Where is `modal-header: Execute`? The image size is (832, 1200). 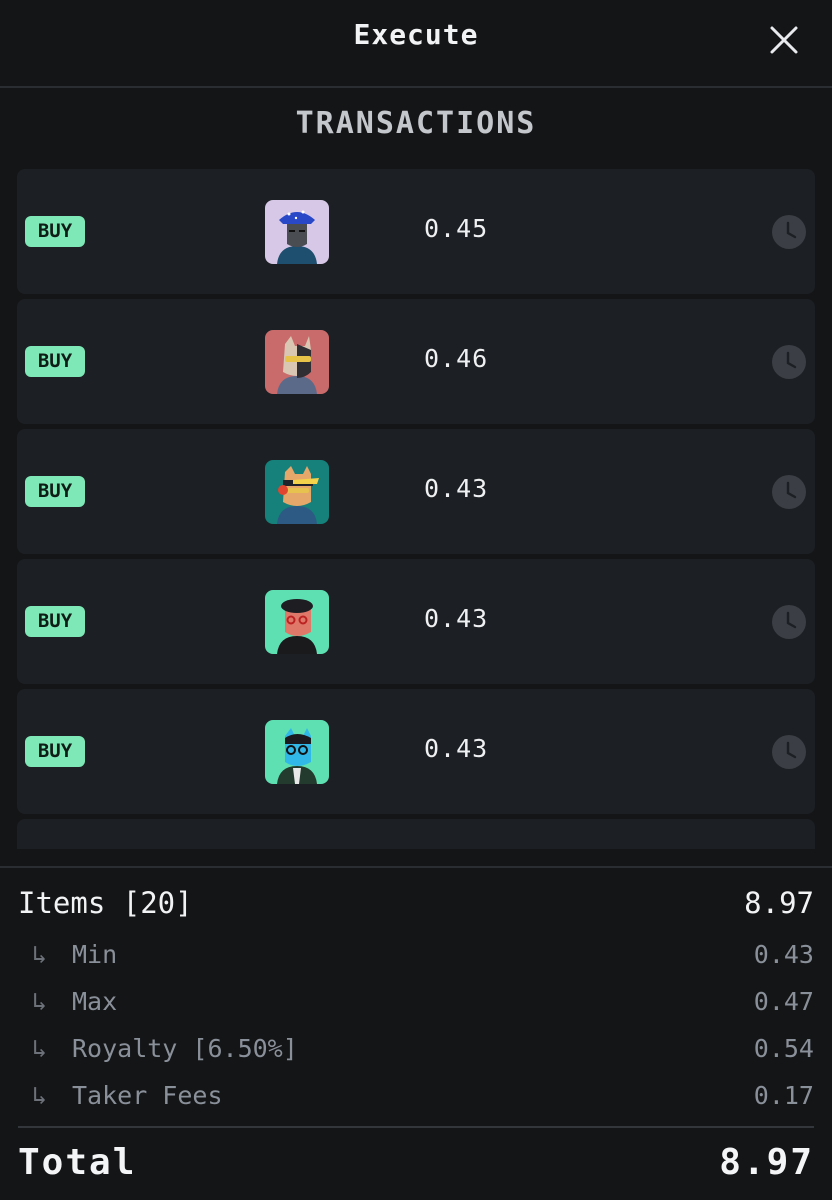
modal-header: Execute is located at coordinates (416, 44).